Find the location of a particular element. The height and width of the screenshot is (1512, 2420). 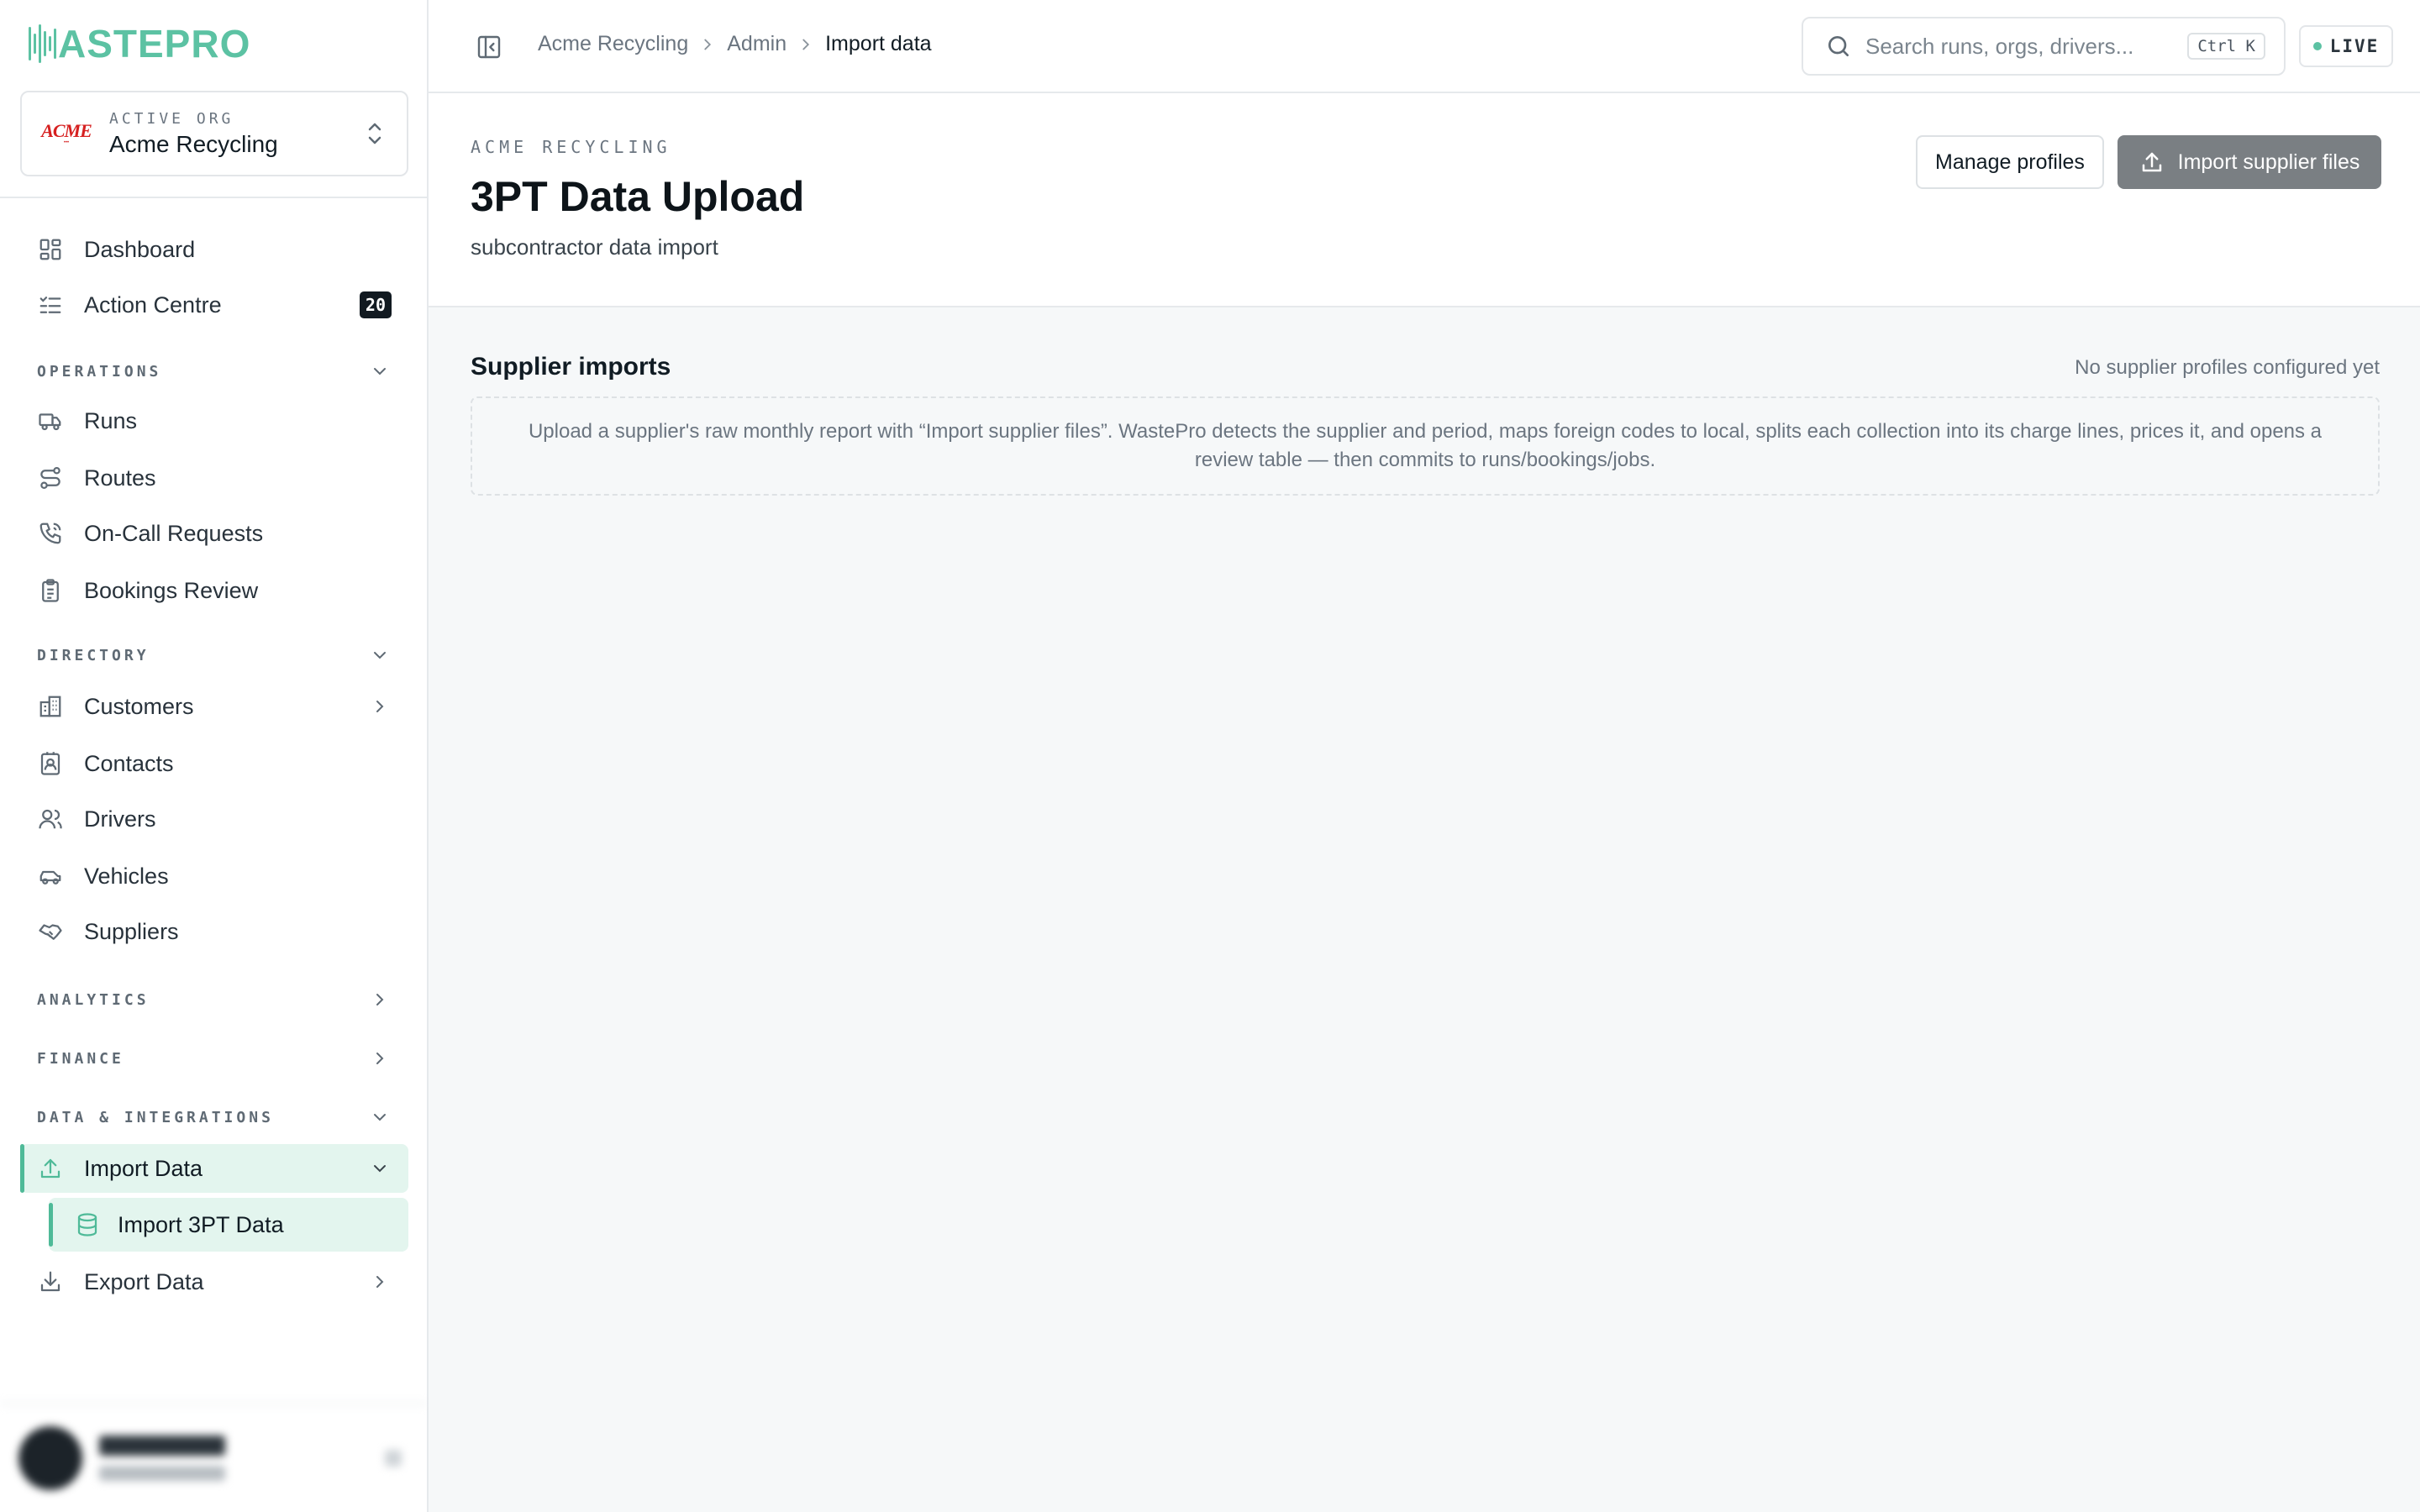

page-title: 3PT Data Upload is located at coordinates (638, 196).